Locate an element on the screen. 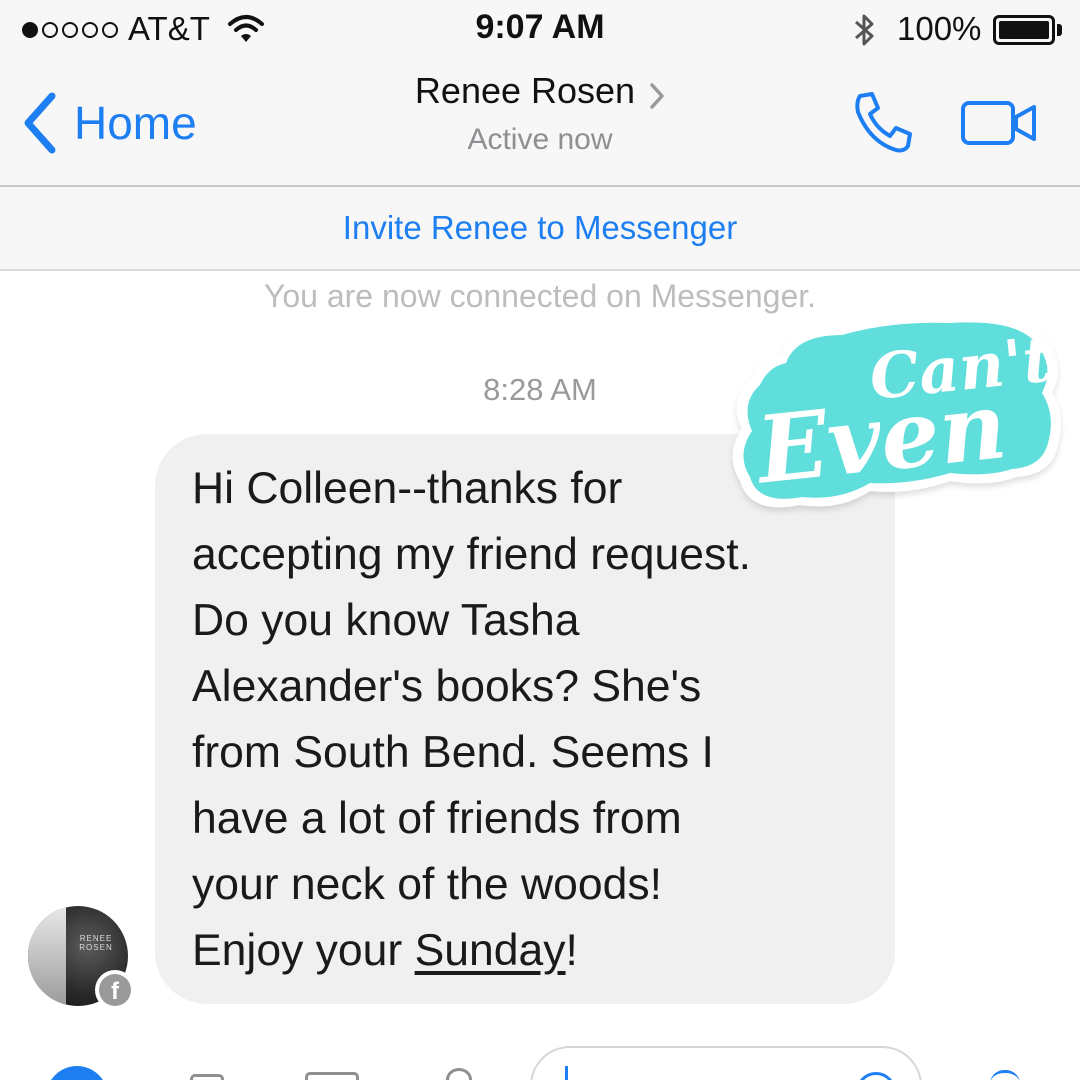  facebook-icon: f is located at coordinates (115, 990).